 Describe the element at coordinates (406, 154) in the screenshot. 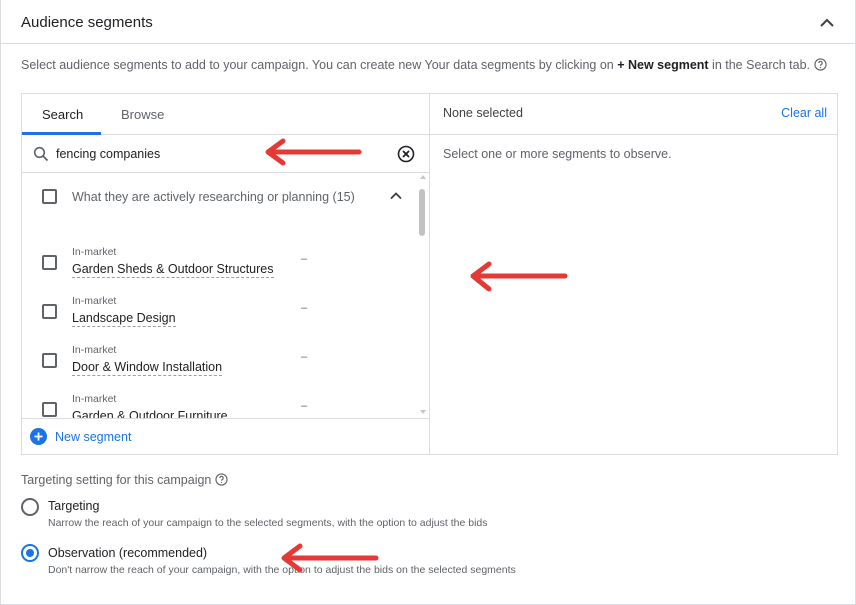

I see `clear-search-icon` at that location.